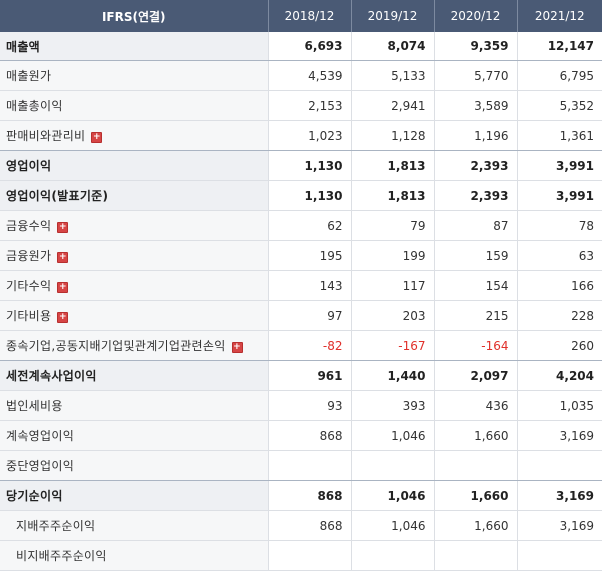 The height and width of the screenshot is (573, 602). Describe the element at coordinates (393, 16) in the screenshot. I see `header-period: 2019/12` at that location.